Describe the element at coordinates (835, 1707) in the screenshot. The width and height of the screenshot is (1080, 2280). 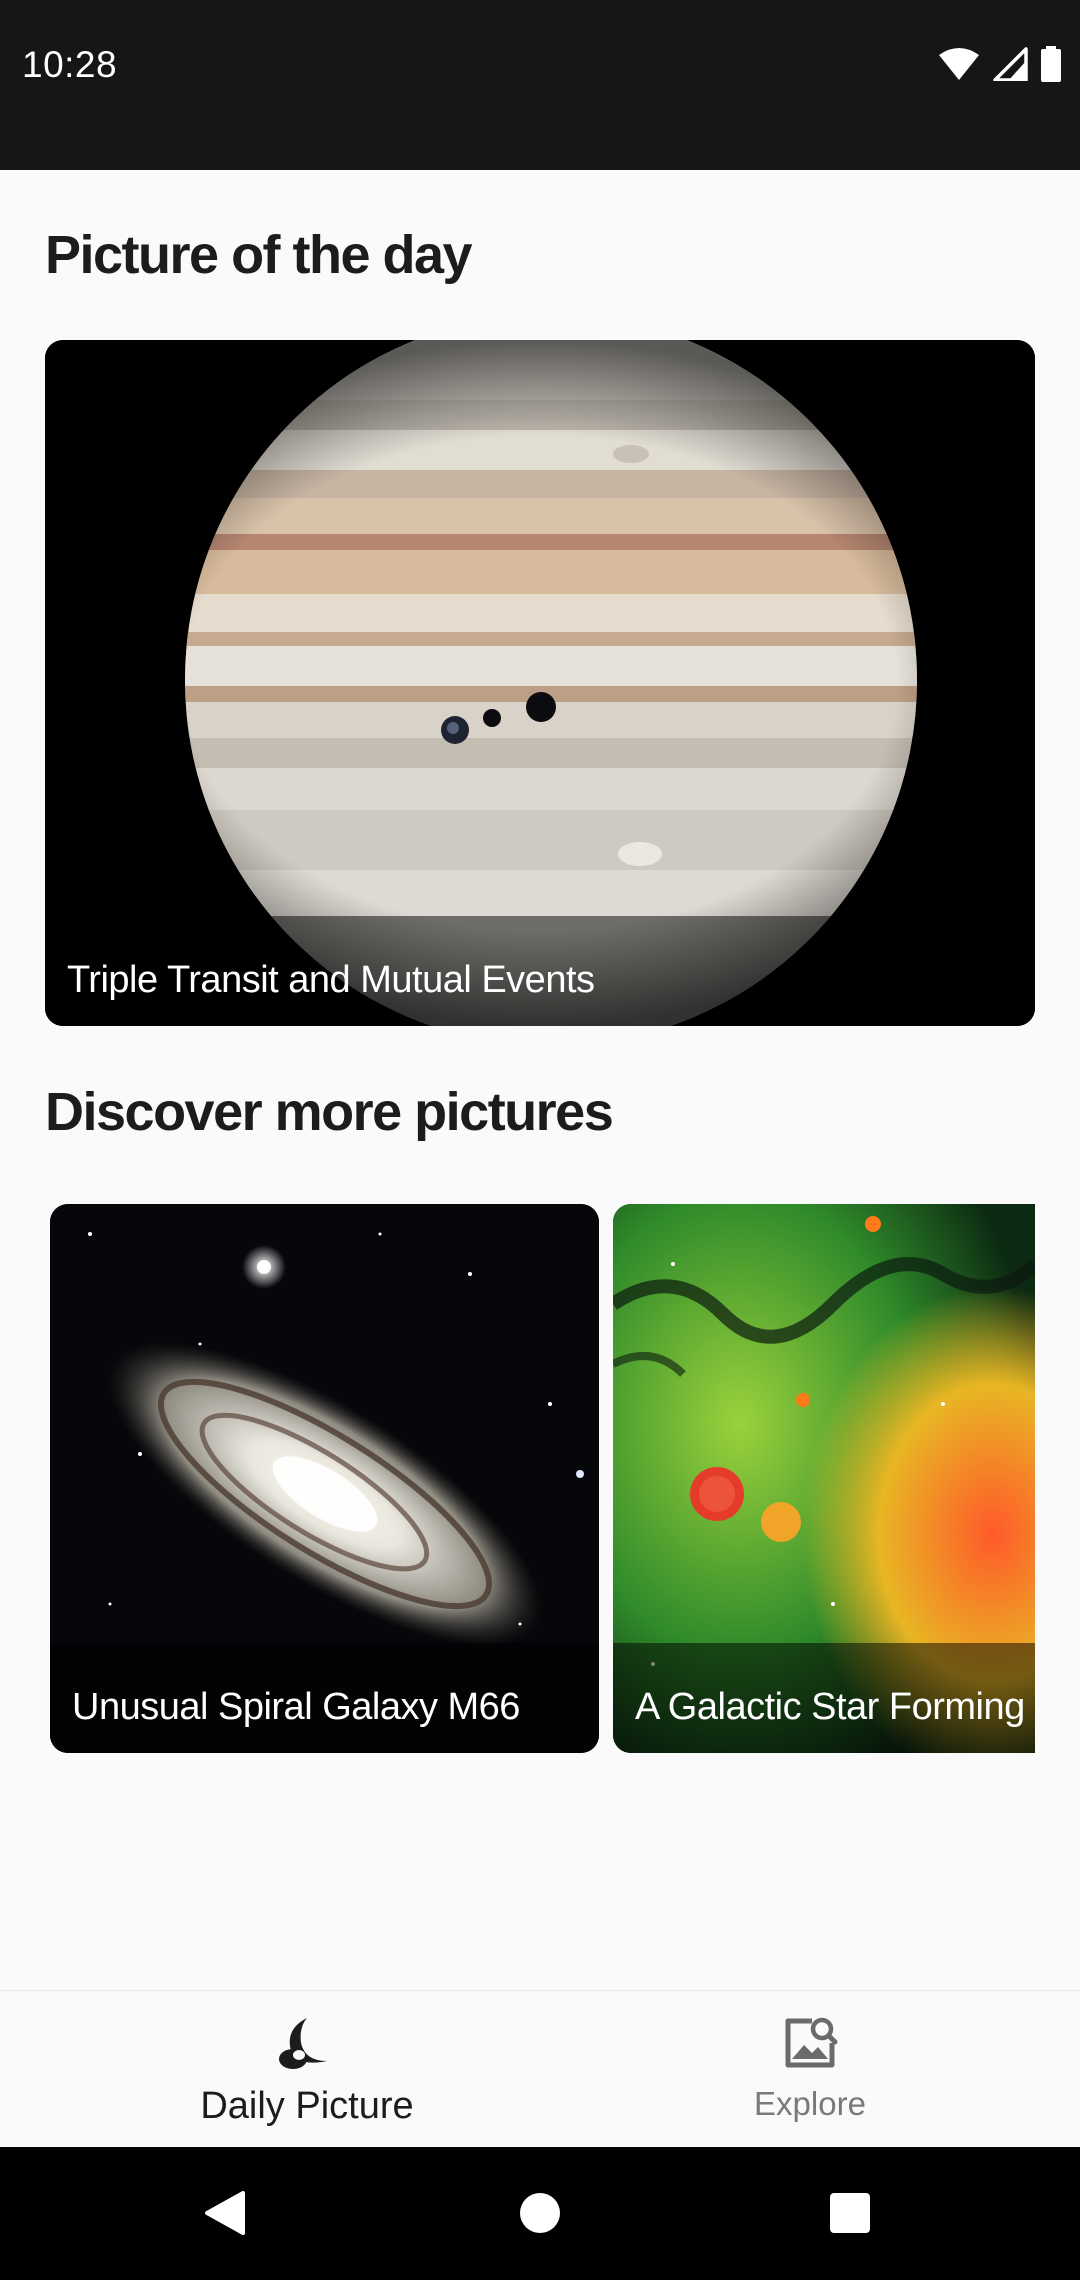
I see `discover-card-caption: A Galactic Star Forming R` at that location.